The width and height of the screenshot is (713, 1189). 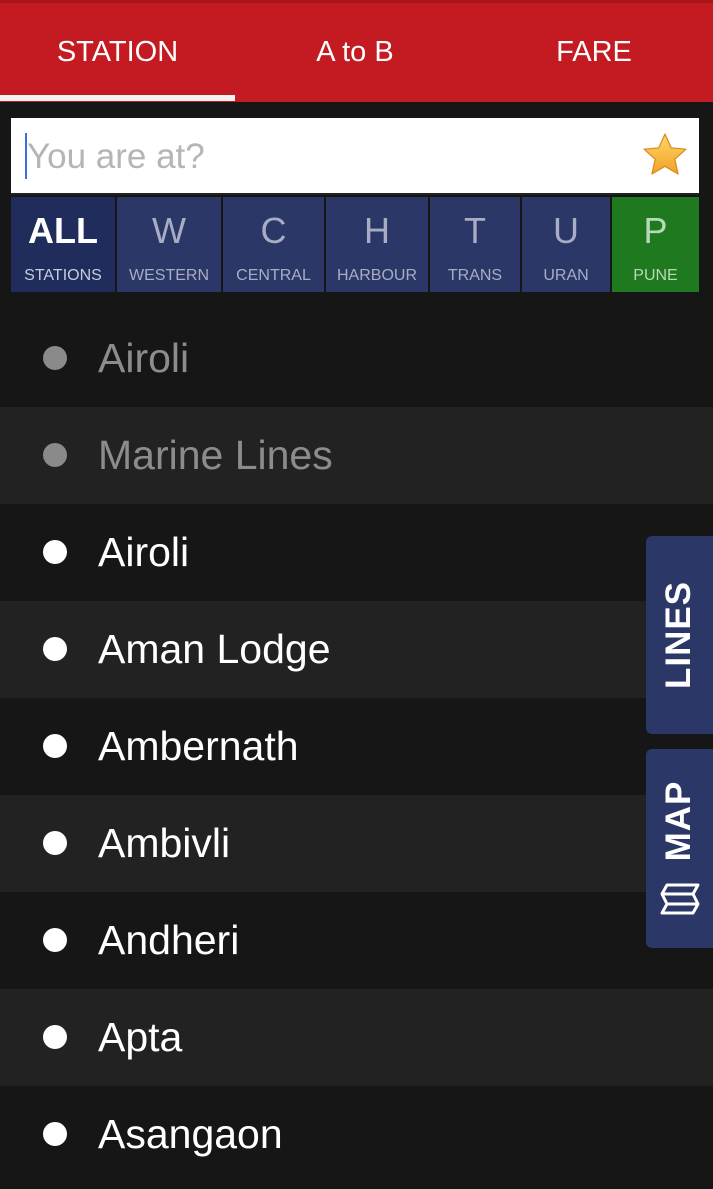 I want to click on recent-station-item: Marine Lines, so click(x=356, y=455).